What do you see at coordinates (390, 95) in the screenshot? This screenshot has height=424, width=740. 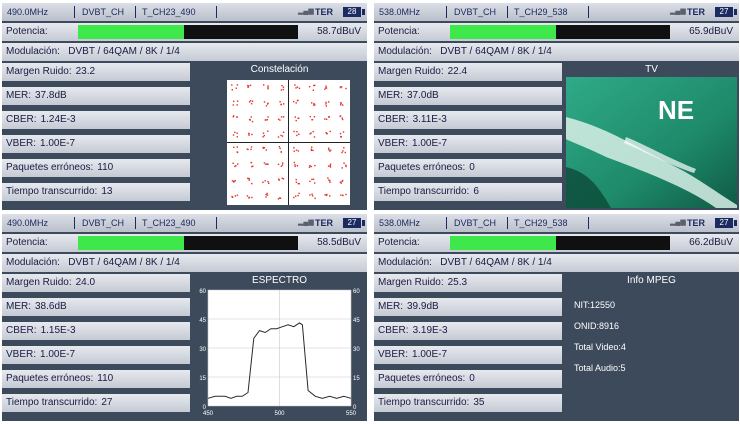 I see `measure-label: MER:` at bounding box center [390, 95].